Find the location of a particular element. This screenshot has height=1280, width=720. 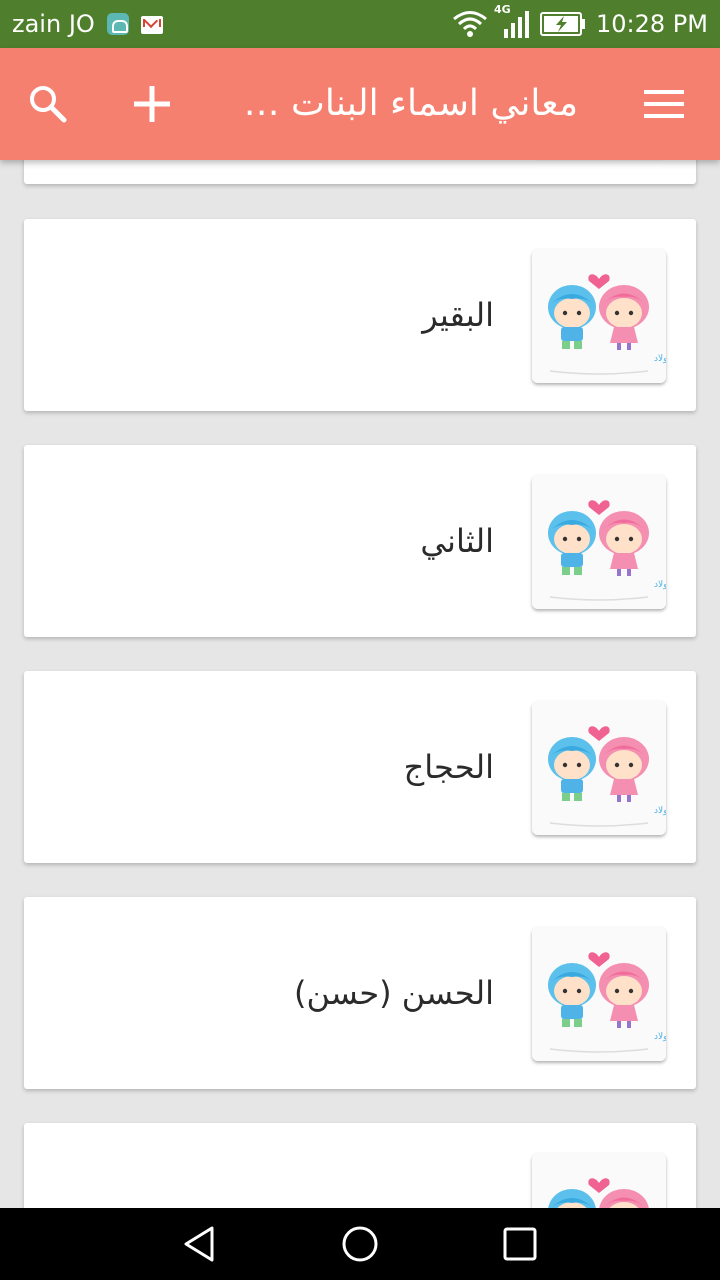

status-time: 10:28 PM is located at coordinates (652, 24).